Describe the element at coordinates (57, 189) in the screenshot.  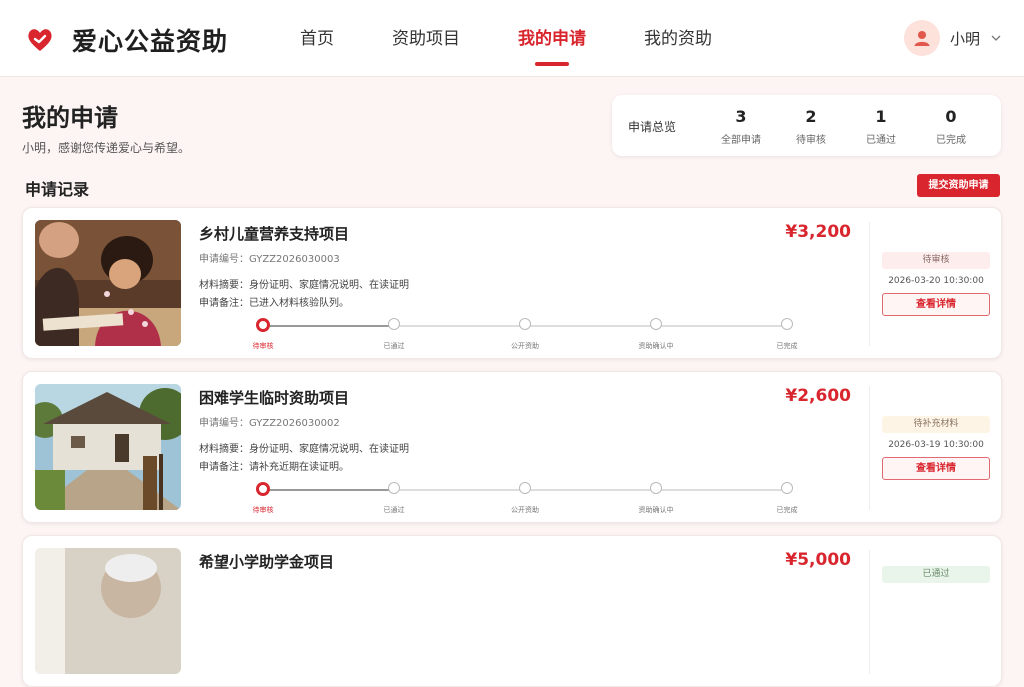
I see `records-title: 申请记录` at that location.